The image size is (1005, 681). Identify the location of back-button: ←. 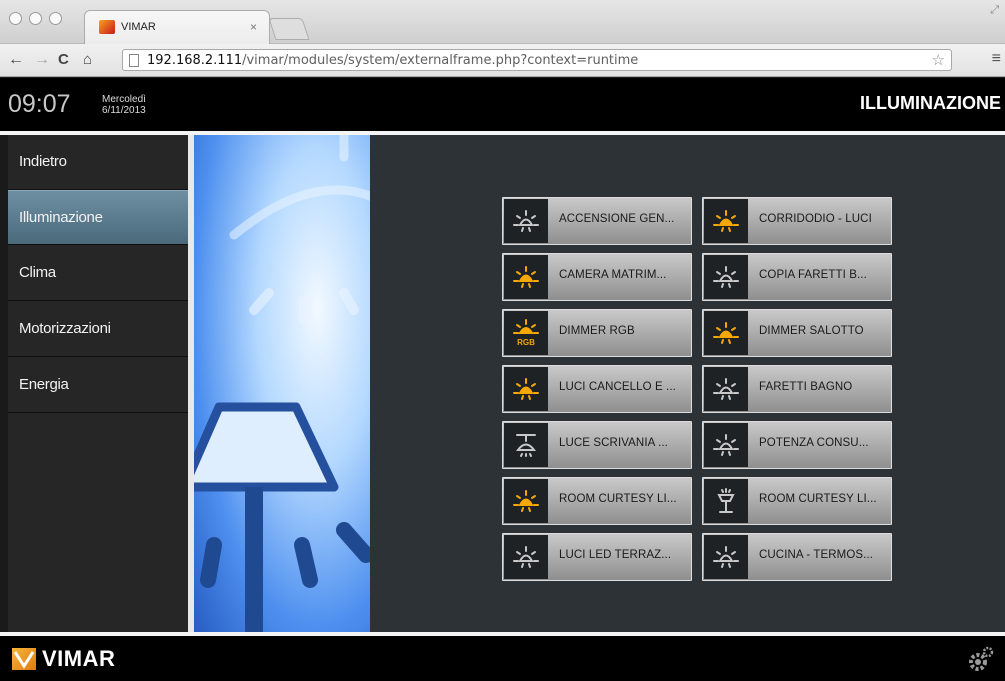
(16, 60).